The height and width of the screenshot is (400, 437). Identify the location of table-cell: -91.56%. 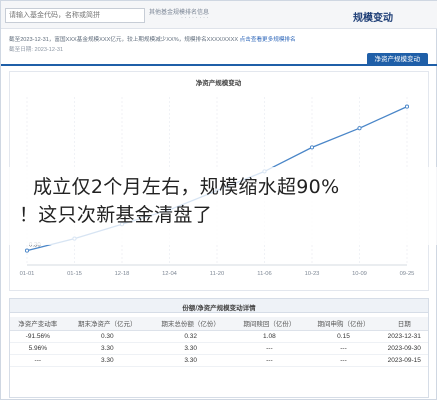
(38, 336).